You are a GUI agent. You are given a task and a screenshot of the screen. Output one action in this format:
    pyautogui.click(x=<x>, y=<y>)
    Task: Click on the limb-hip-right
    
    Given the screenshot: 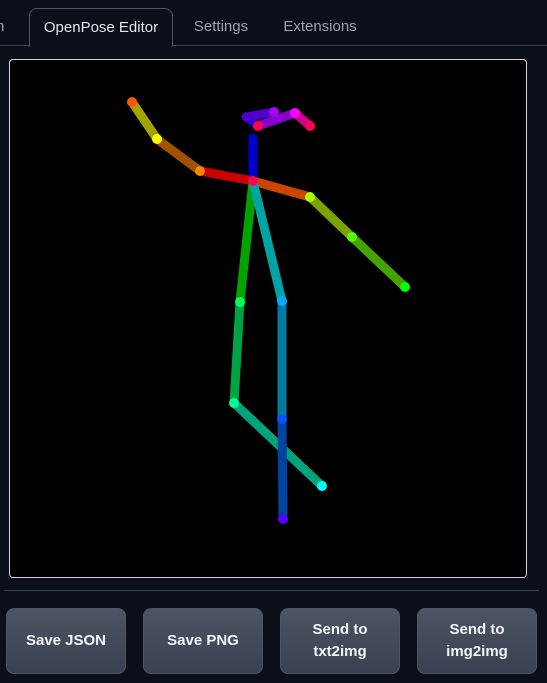 What is the action you would take?
    pyautogui.click(x=246, y=241)
    